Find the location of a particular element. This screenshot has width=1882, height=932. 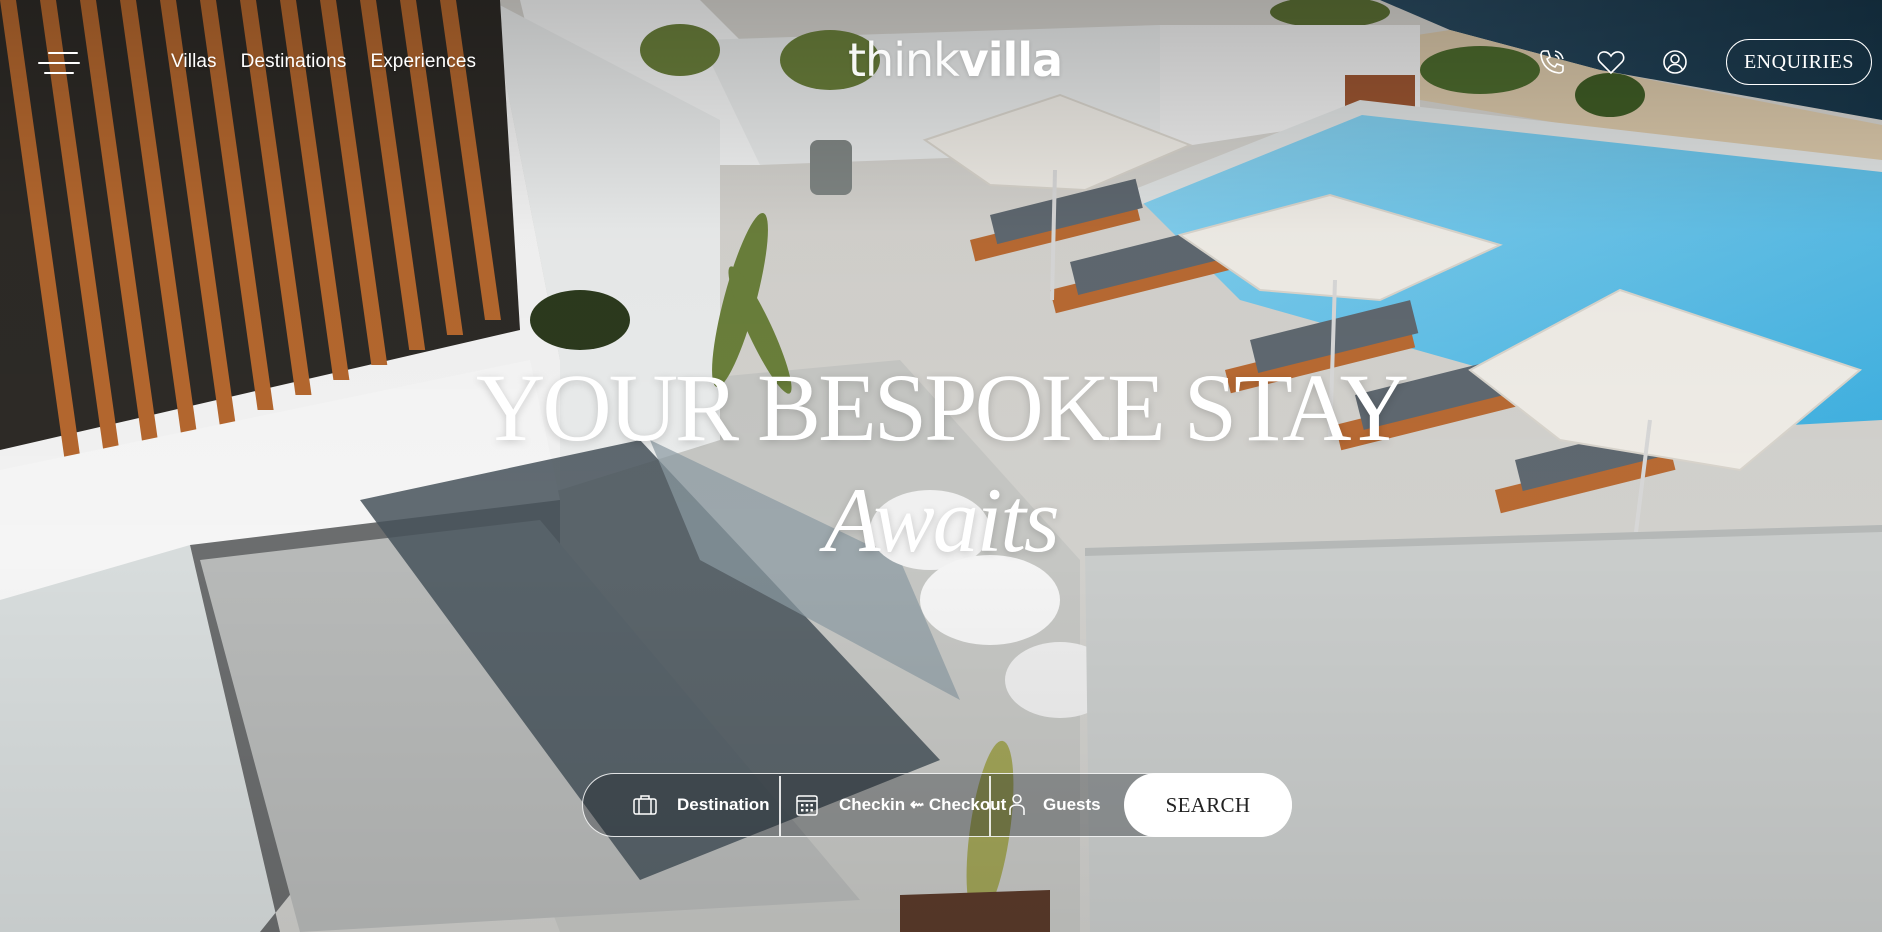

guests-field: Guests is located at coordinates (1052, 805).